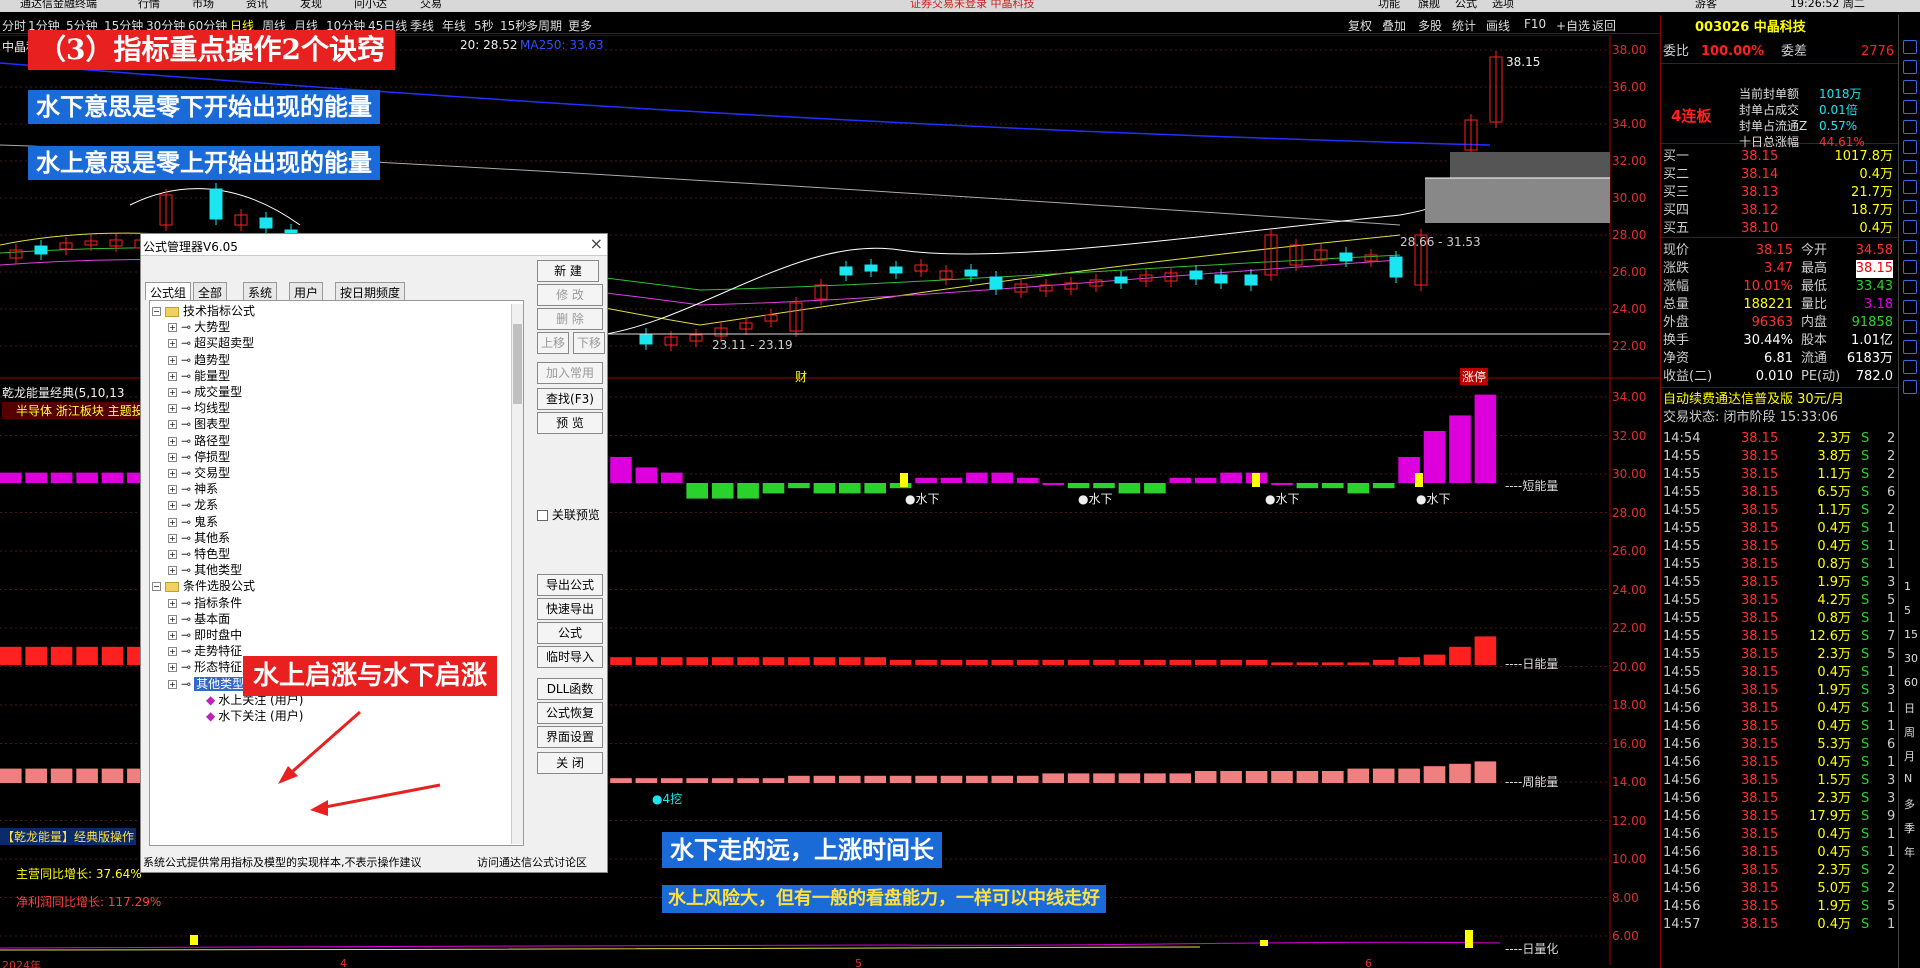  I want to click on dialog-button-8: 导出公式, so click(570, 585).